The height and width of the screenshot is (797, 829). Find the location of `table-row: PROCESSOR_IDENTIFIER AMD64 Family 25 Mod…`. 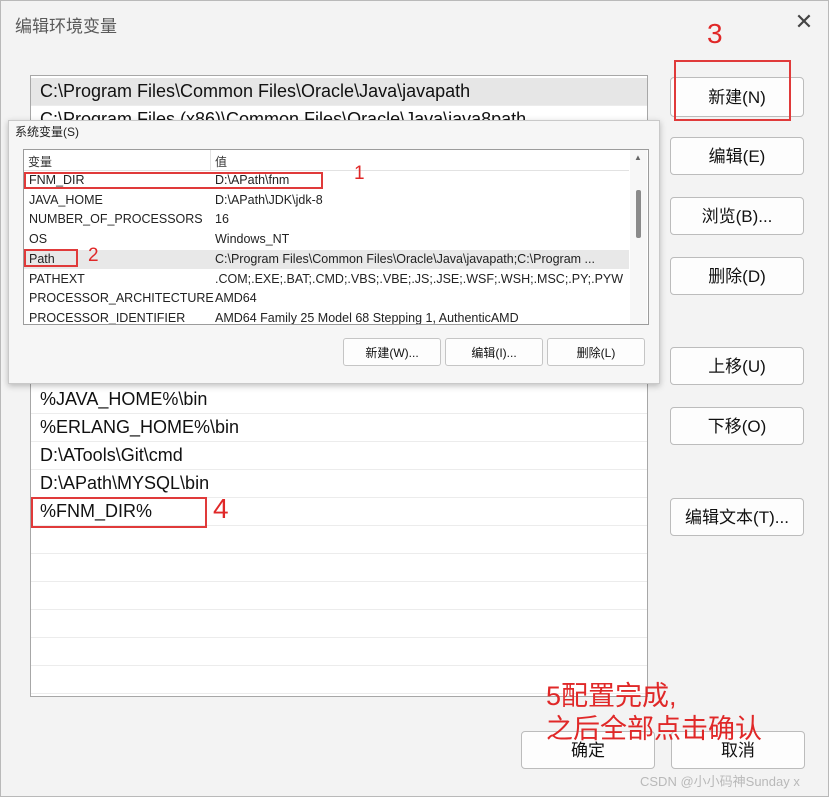

table-row: PROCESSOR_IDENTIFIER AMD64 Family 25 Mod… is located at coordinates (326, 317).